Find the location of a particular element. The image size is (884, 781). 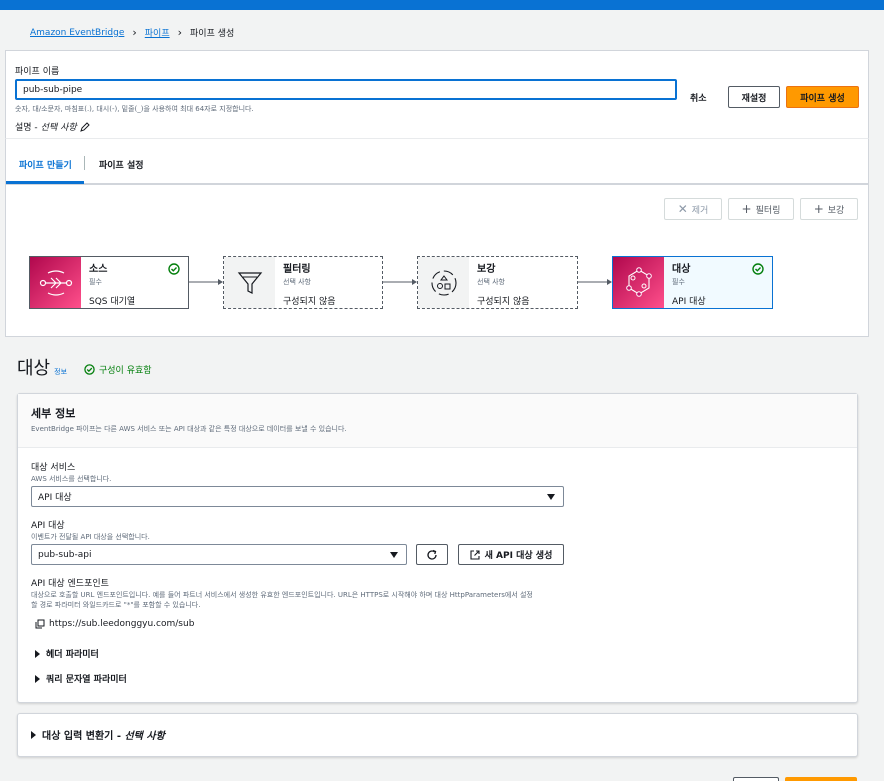

bottom-cancel-button is located at coordinates (756, 779).